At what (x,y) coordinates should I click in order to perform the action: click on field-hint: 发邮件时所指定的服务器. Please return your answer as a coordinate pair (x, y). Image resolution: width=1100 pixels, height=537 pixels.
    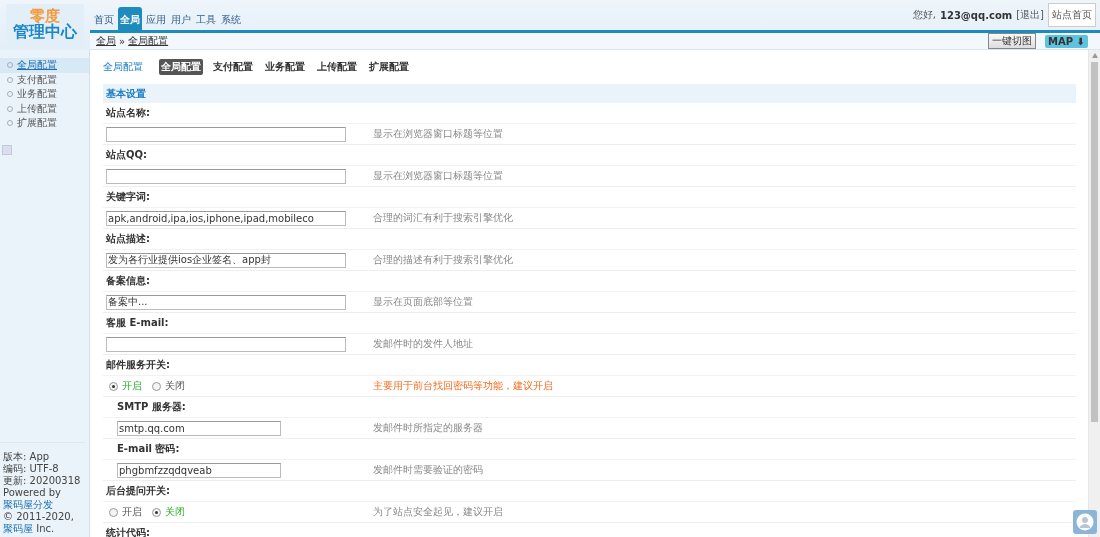
    Looking at the image, I should click on (428, 428).